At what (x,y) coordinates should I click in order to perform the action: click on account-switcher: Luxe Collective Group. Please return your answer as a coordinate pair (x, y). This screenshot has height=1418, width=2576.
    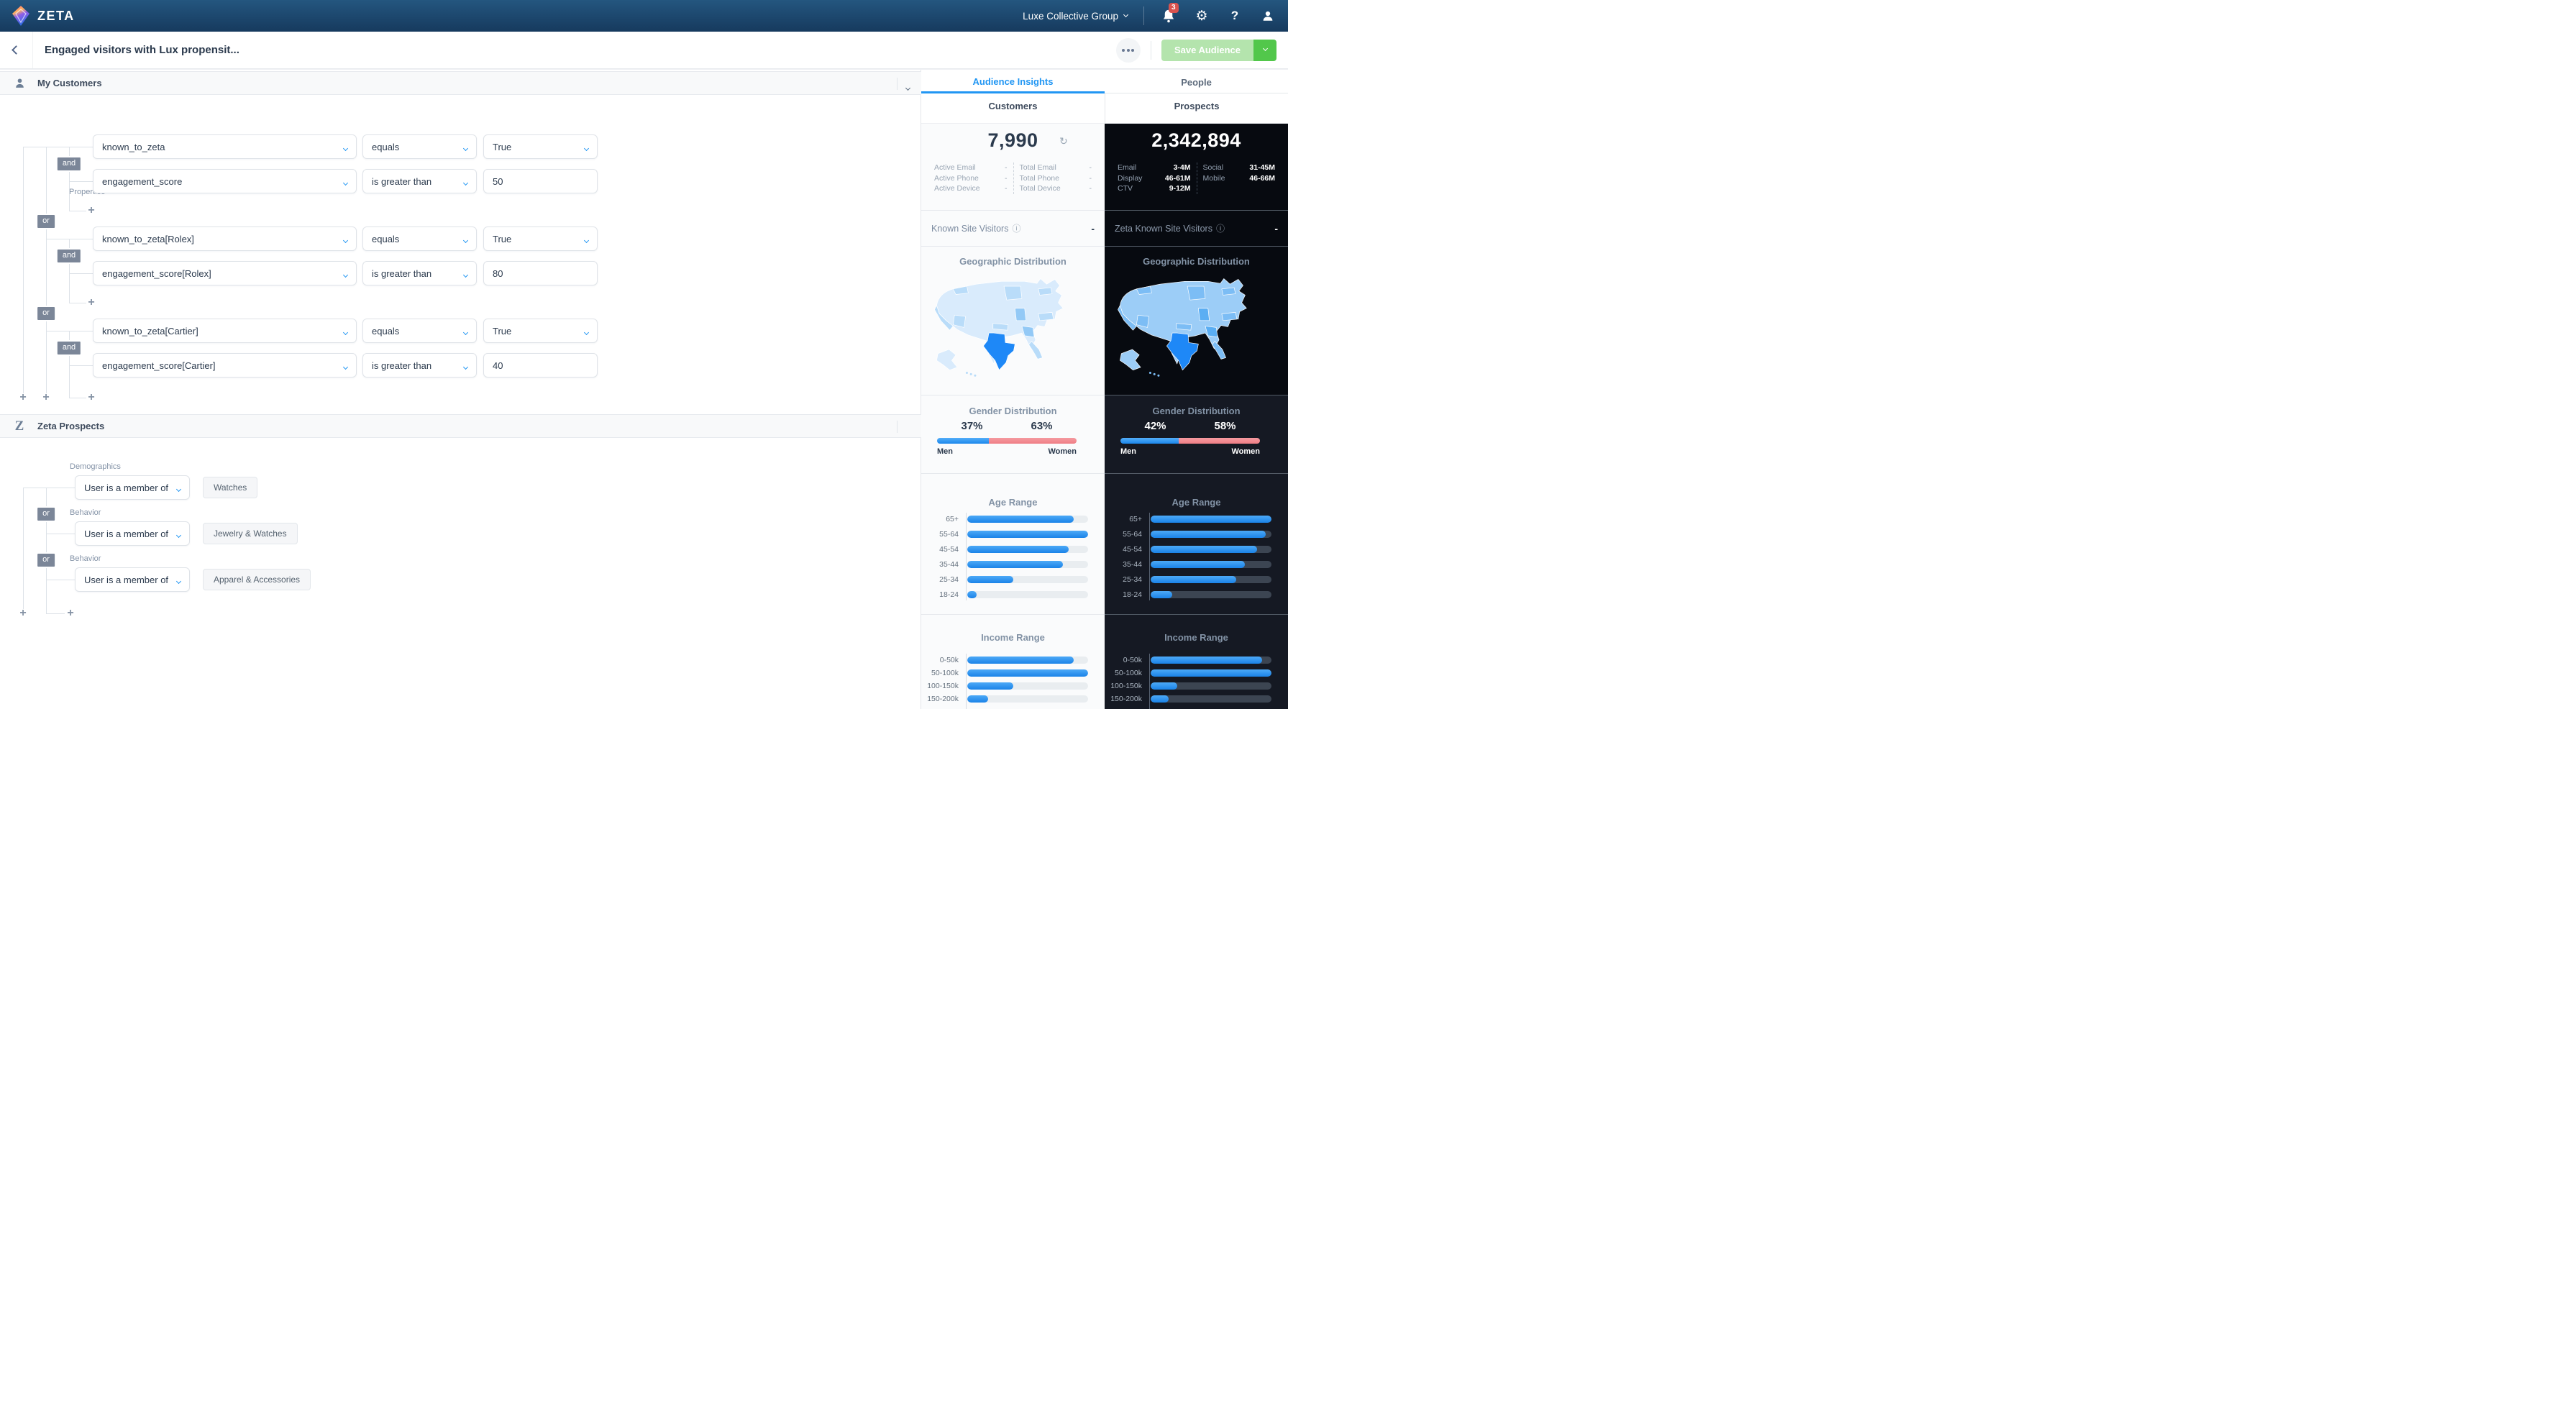
    Looking at the image, I should click on (1076, 16).